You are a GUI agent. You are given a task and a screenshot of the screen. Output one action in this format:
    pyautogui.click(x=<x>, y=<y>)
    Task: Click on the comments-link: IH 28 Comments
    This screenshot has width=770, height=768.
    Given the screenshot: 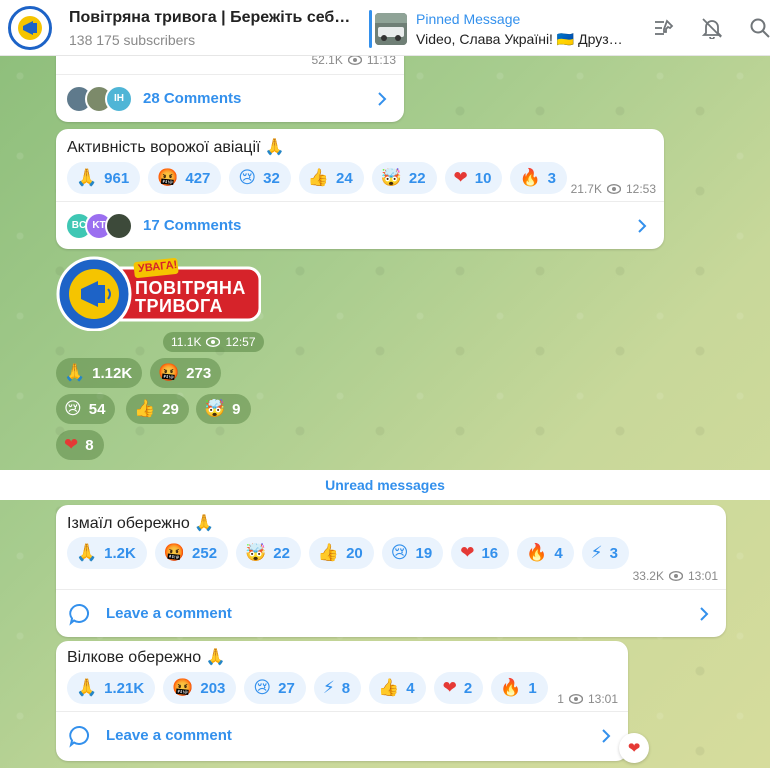 What is the action you would take?
    pyautogui.click(x=230, y=98)
    